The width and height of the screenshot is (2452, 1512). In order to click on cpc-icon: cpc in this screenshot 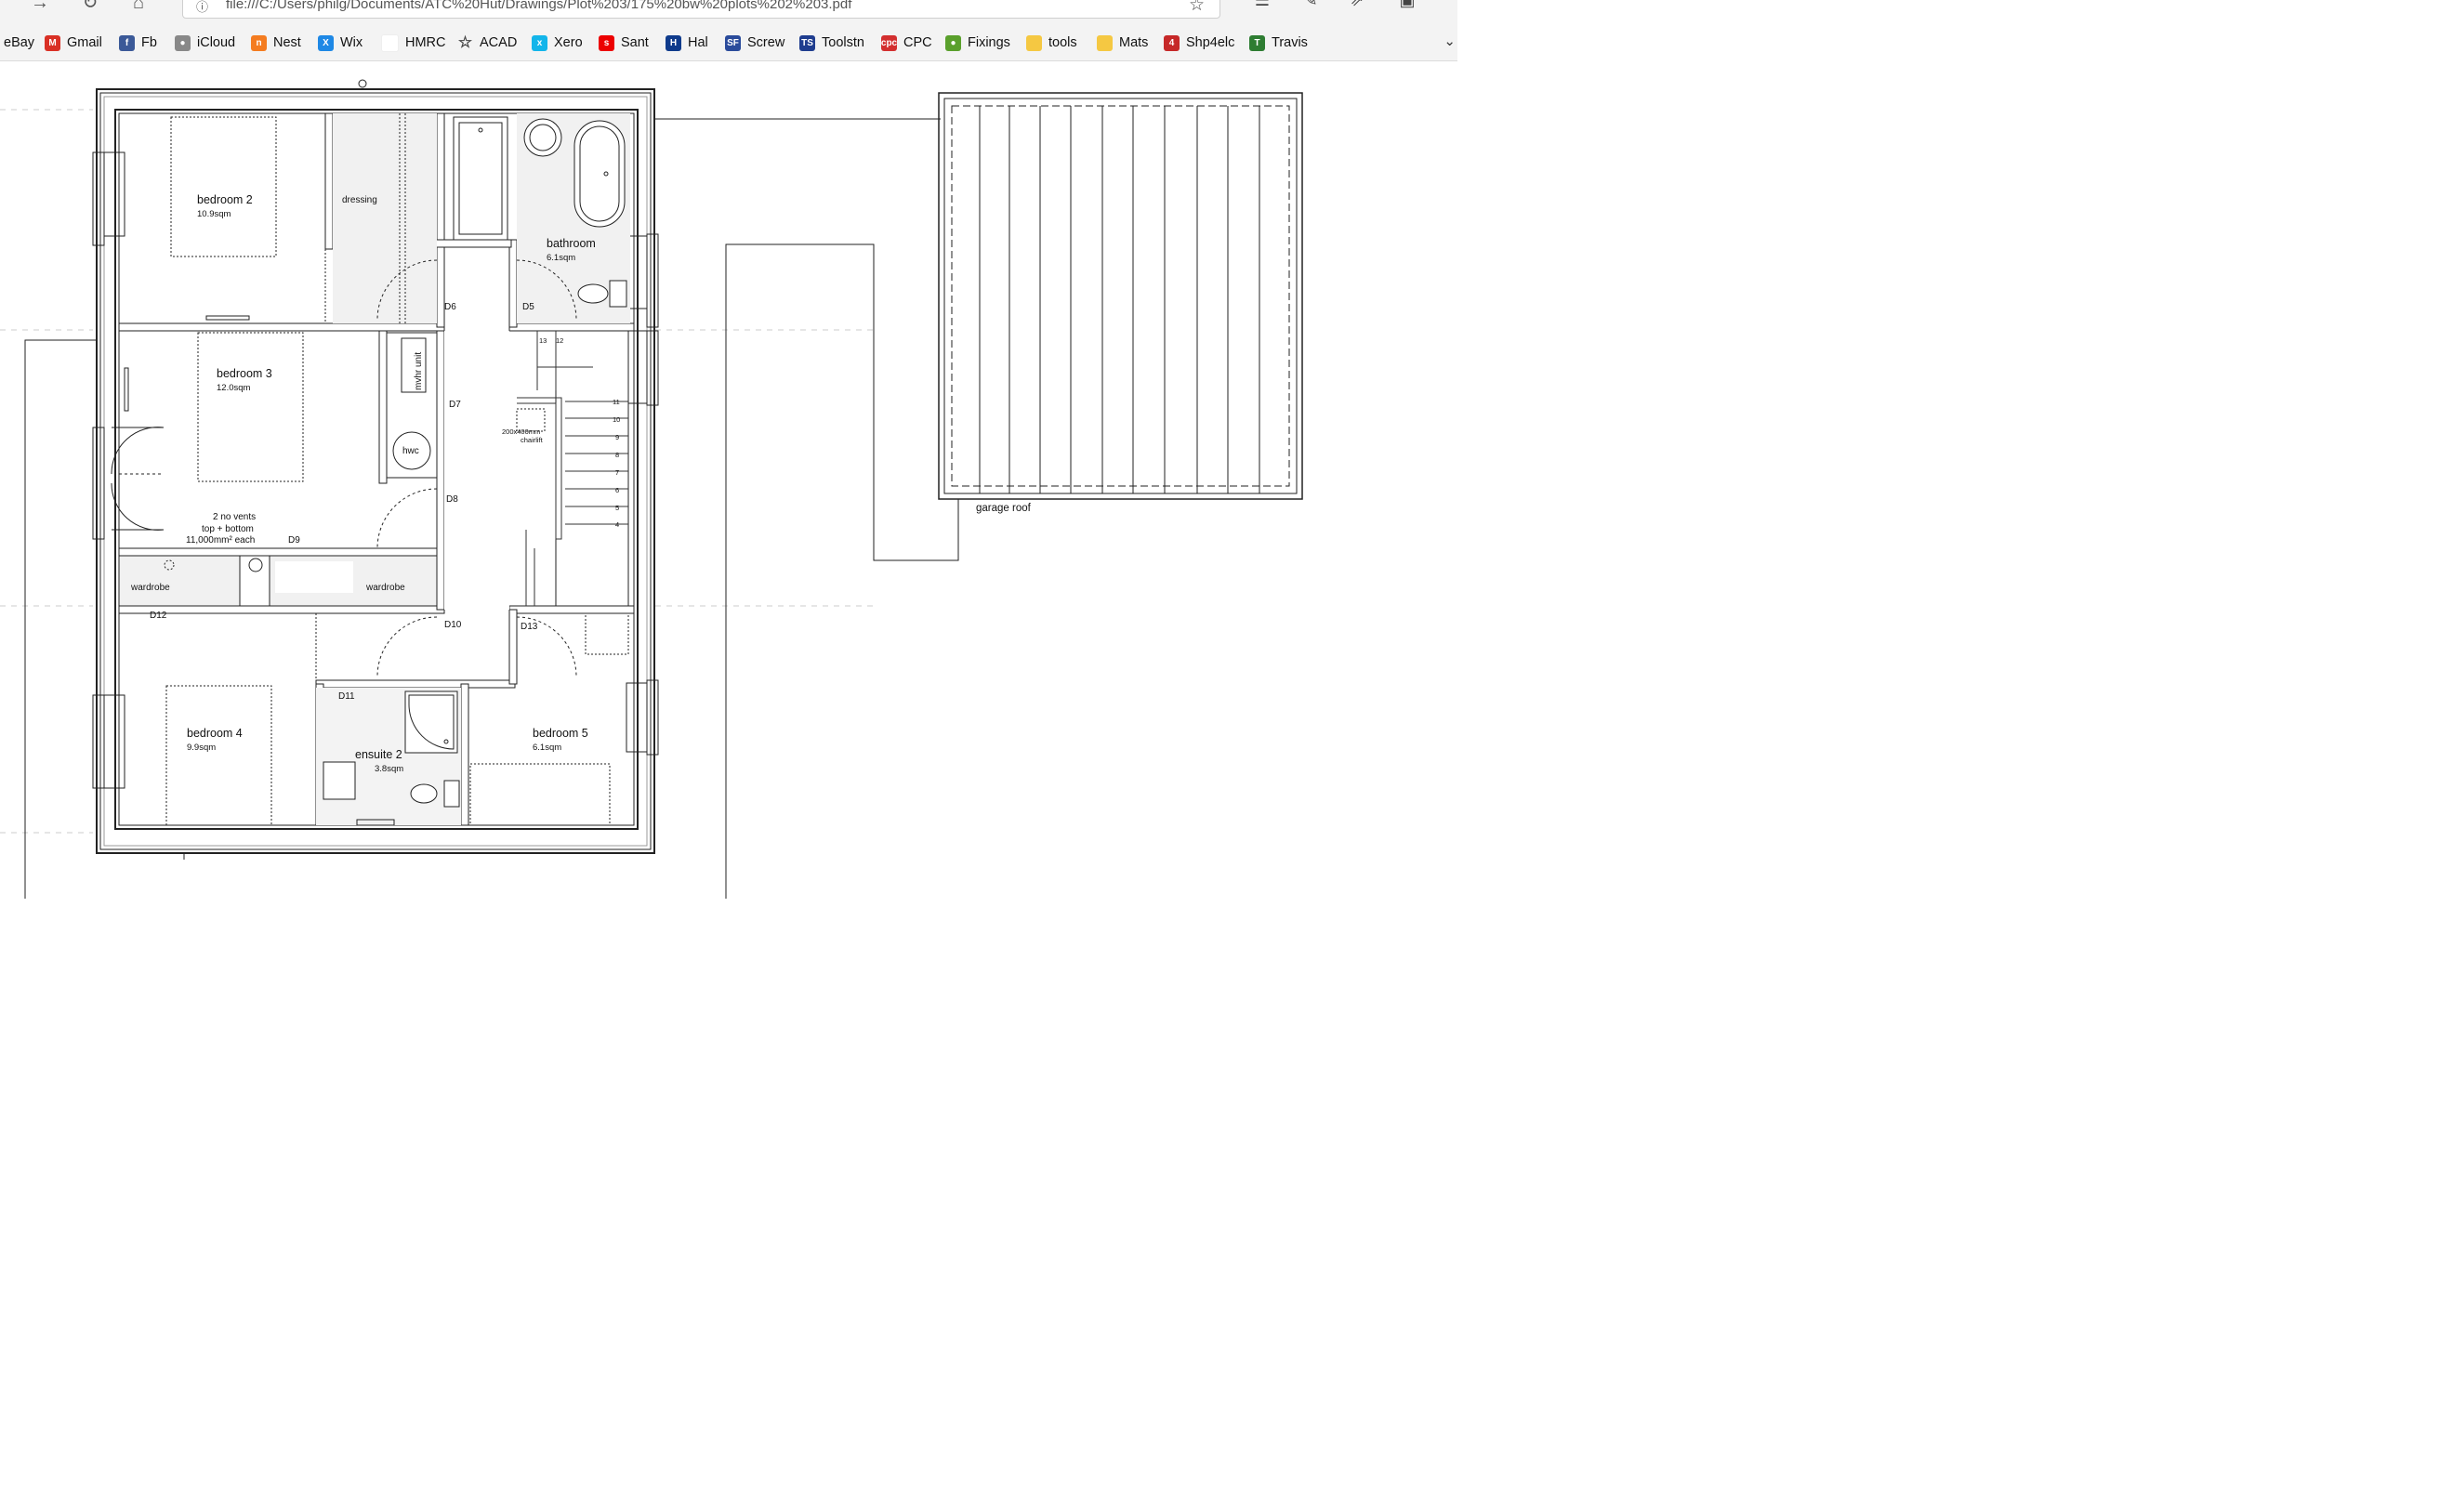, I will do `click(889, 42)`.